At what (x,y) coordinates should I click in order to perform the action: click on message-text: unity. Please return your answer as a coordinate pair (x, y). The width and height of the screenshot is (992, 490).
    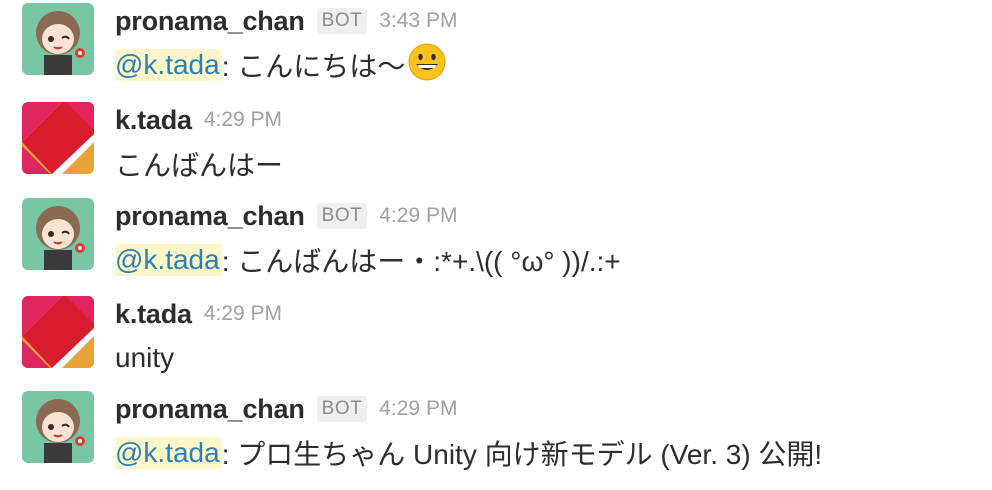
    Looking at the image, I should click on (145, 357).